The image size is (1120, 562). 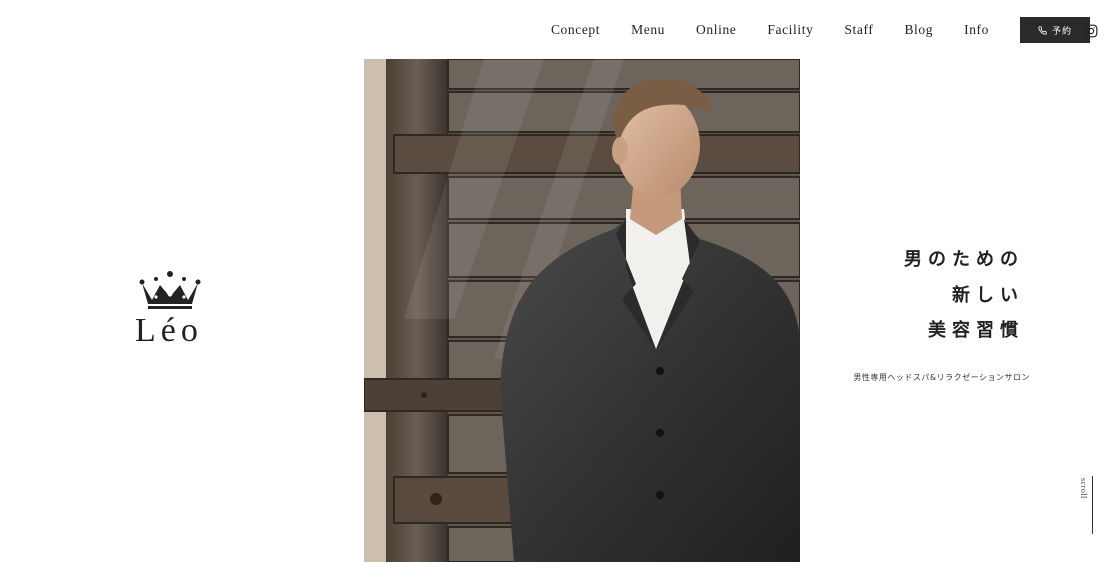 I want to click on reserve-button: 予約, so click(x=1055, y=30).